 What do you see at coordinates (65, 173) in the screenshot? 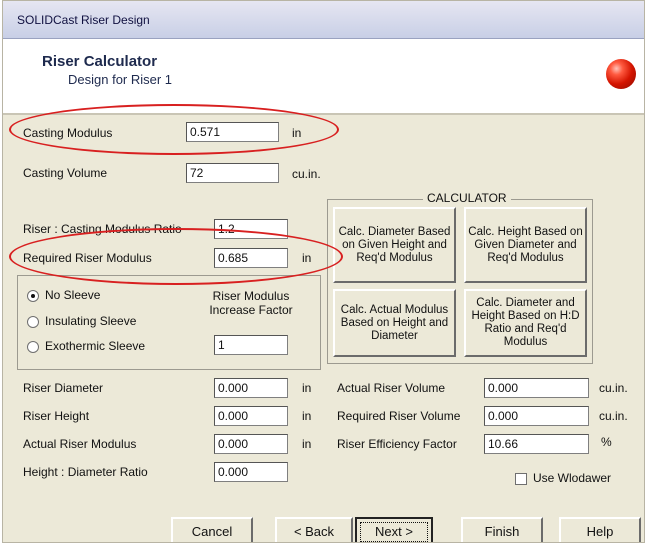
I see `casting-volume-label: Casting Volume` at bounding box center [65, 173].